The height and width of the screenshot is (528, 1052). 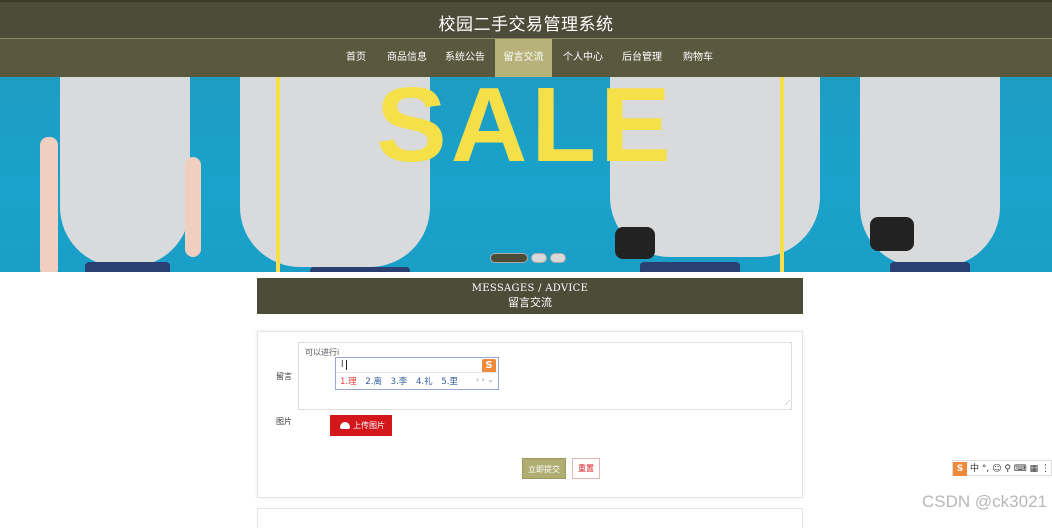 What do you see at coordinates (960, 469) in the screenshot?
I see `ime-toolbar-logo-icon: S` at bounding box center [960, 469].